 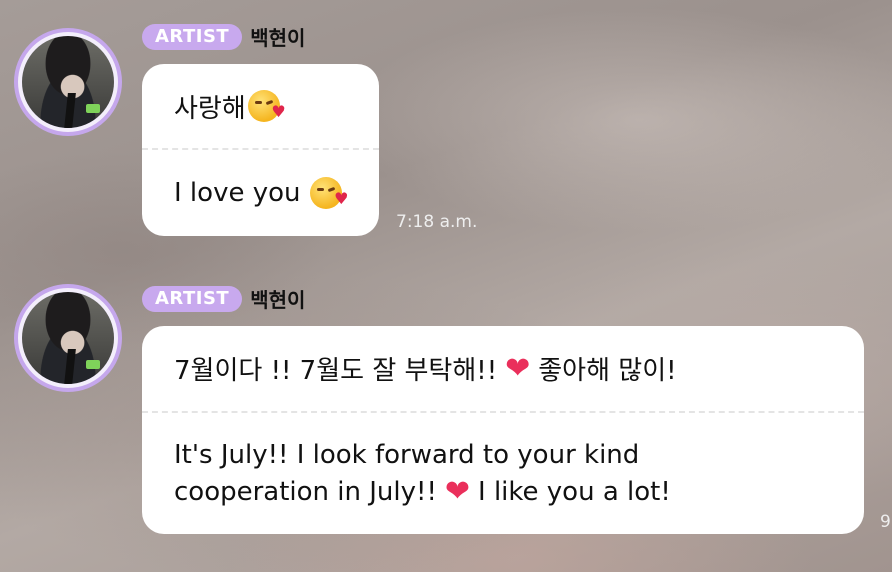 What do you see at coordinates (305, 491) in the screenshot?
I see `english-message-part2: cooperation in July!!` at bounding box center [305, 491].